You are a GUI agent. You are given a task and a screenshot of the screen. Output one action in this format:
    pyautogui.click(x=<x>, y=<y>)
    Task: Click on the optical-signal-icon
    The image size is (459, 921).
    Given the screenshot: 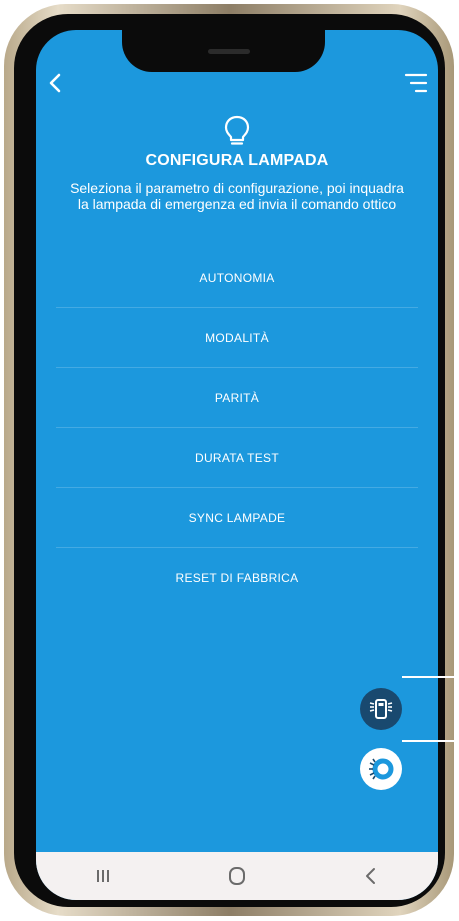 What is the action you would take?
    pyautogui.click(x=381, y=769)
    